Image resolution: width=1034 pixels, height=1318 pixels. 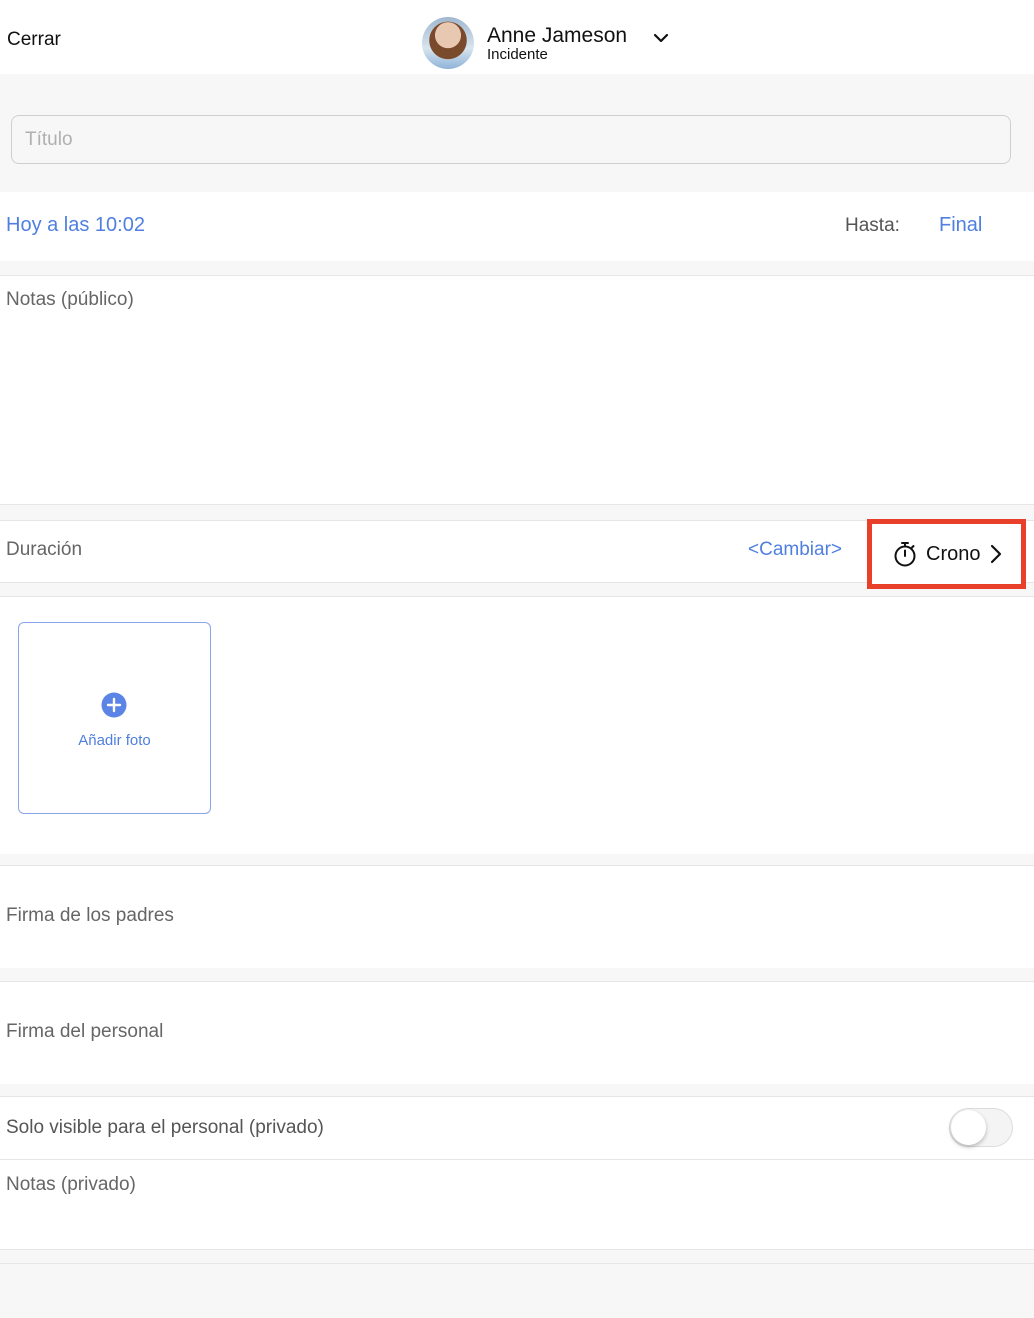 I want to click on timer-label: Crono, so click(x=953, y=553).